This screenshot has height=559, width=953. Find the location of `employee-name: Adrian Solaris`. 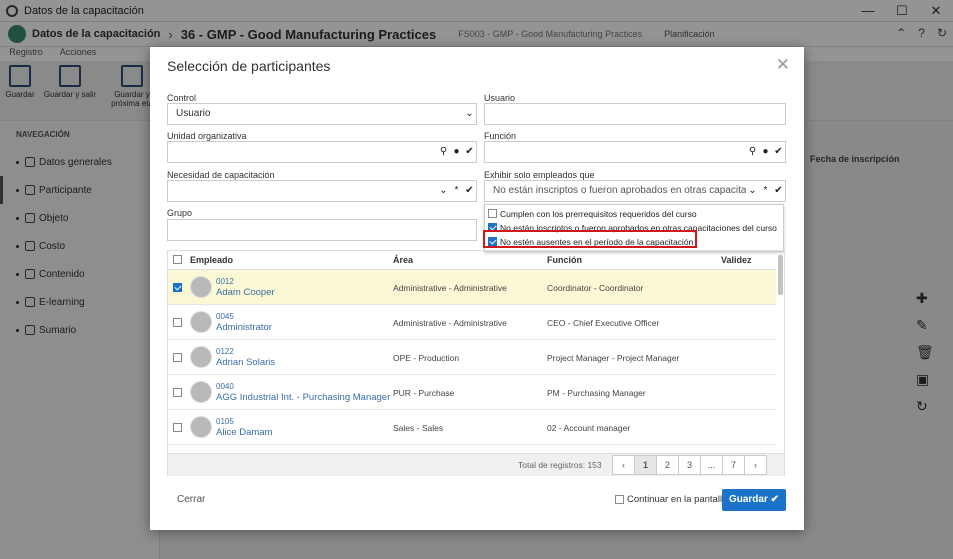

employee-name: Adrian Solaris is located at coordinates (245, 362).